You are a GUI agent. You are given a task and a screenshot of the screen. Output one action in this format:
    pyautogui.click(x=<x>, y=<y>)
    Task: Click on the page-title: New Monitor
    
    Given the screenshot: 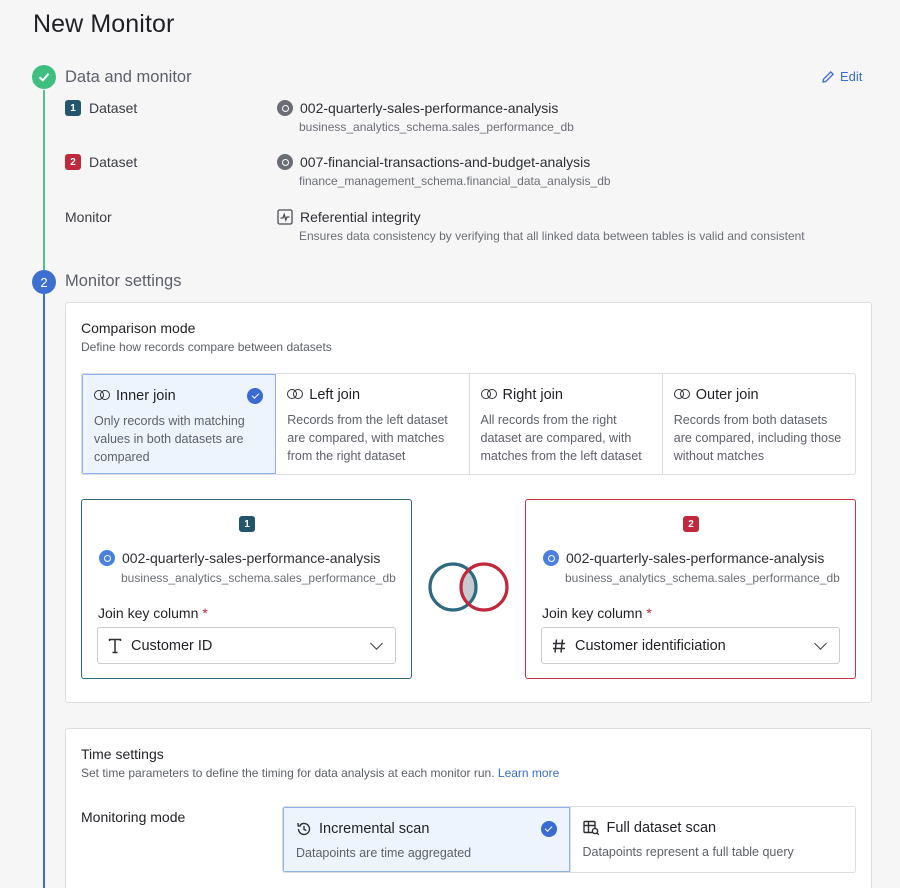 What is the action you would take?
    pyautogui.click(x=104, y=24)
    